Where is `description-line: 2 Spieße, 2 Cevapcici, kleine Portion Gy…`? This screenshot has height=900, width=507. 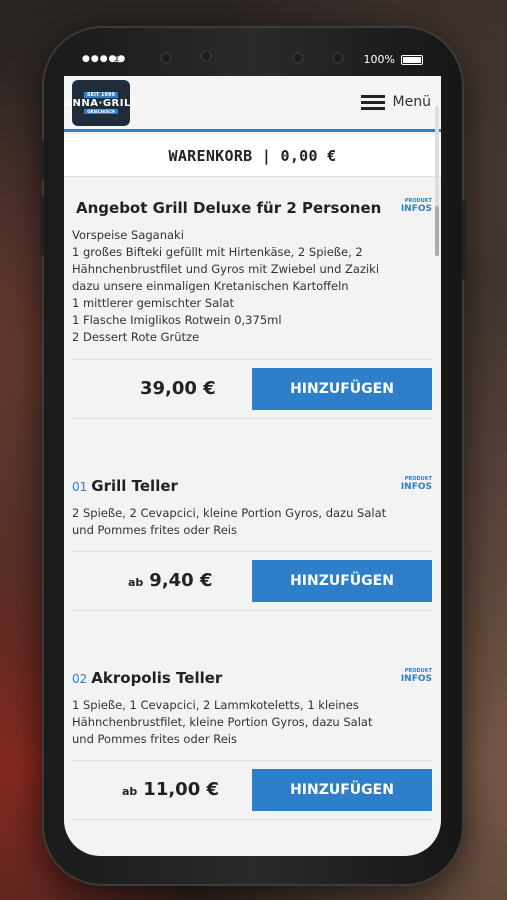 description-line: 2 Spieße, 2 Cevapcici, kleine Portion Gy… is located at coordinates (229, 513).